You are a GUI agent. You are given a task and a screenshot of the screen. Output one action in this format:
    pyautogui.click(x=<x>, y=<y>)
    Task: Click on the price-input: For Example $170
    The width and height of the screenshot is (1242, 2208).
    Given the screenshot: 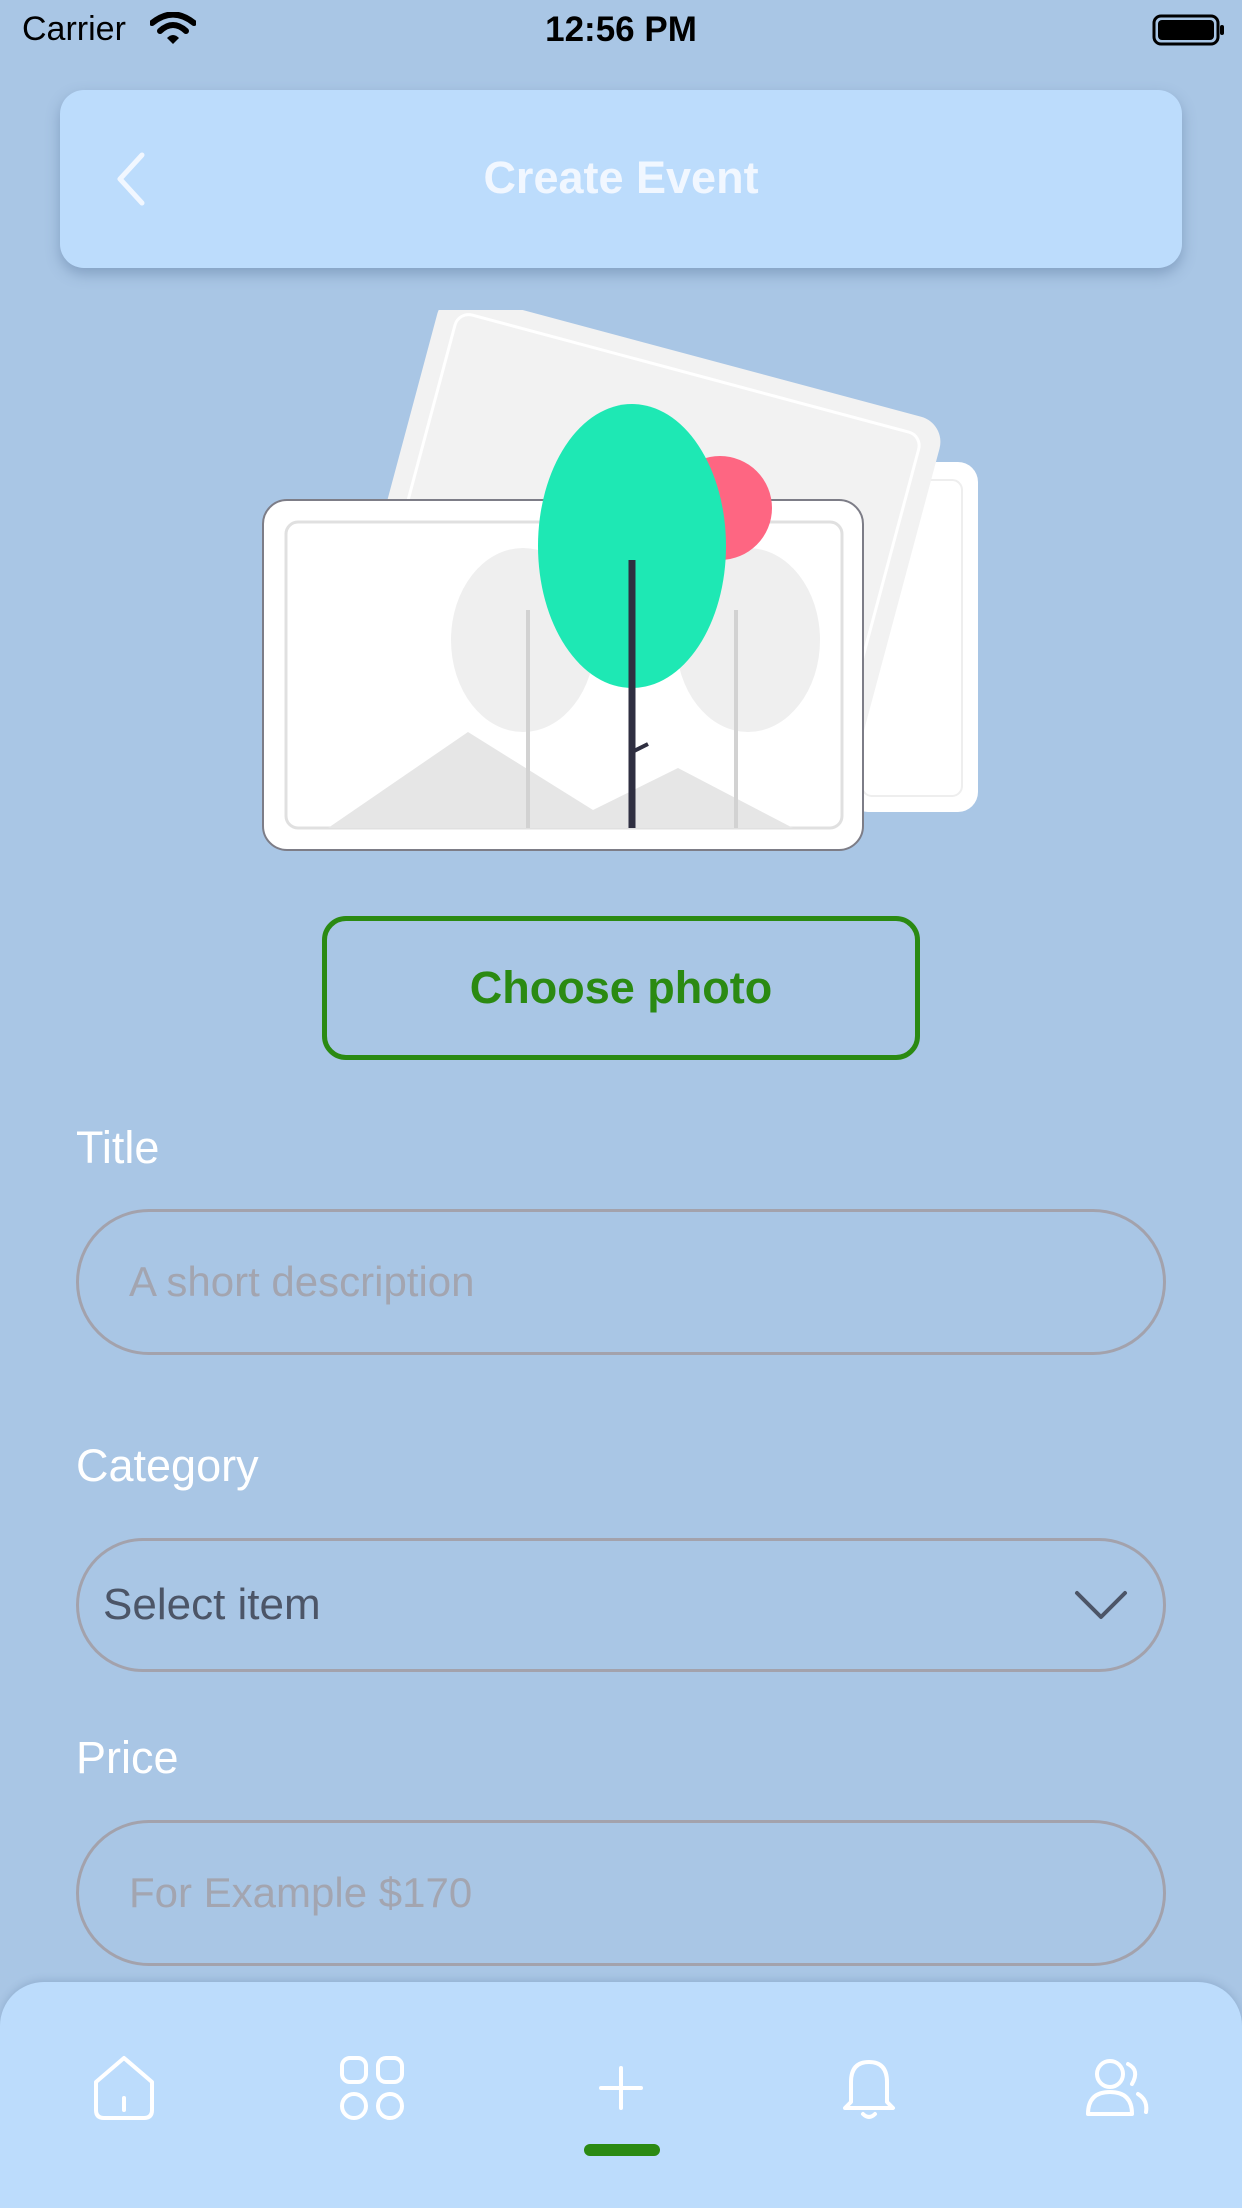 What is the action you would take?
    pyautogui.click(x=621, y=1893)
    